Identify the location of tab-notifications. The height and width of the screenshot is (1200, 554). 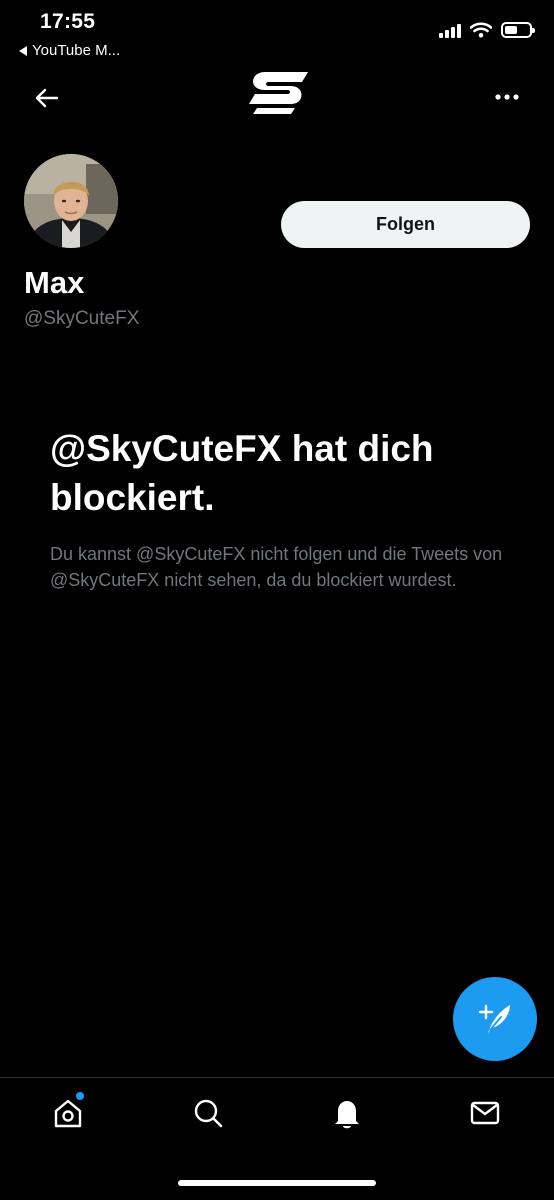
(347, 1113).